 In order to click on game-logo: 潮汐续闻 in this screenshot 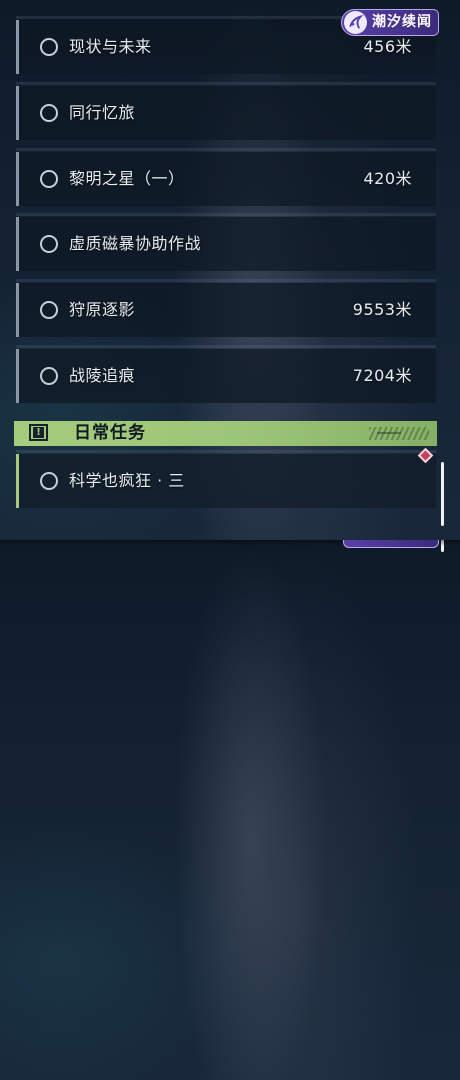, I will do `click(390, 22)`.